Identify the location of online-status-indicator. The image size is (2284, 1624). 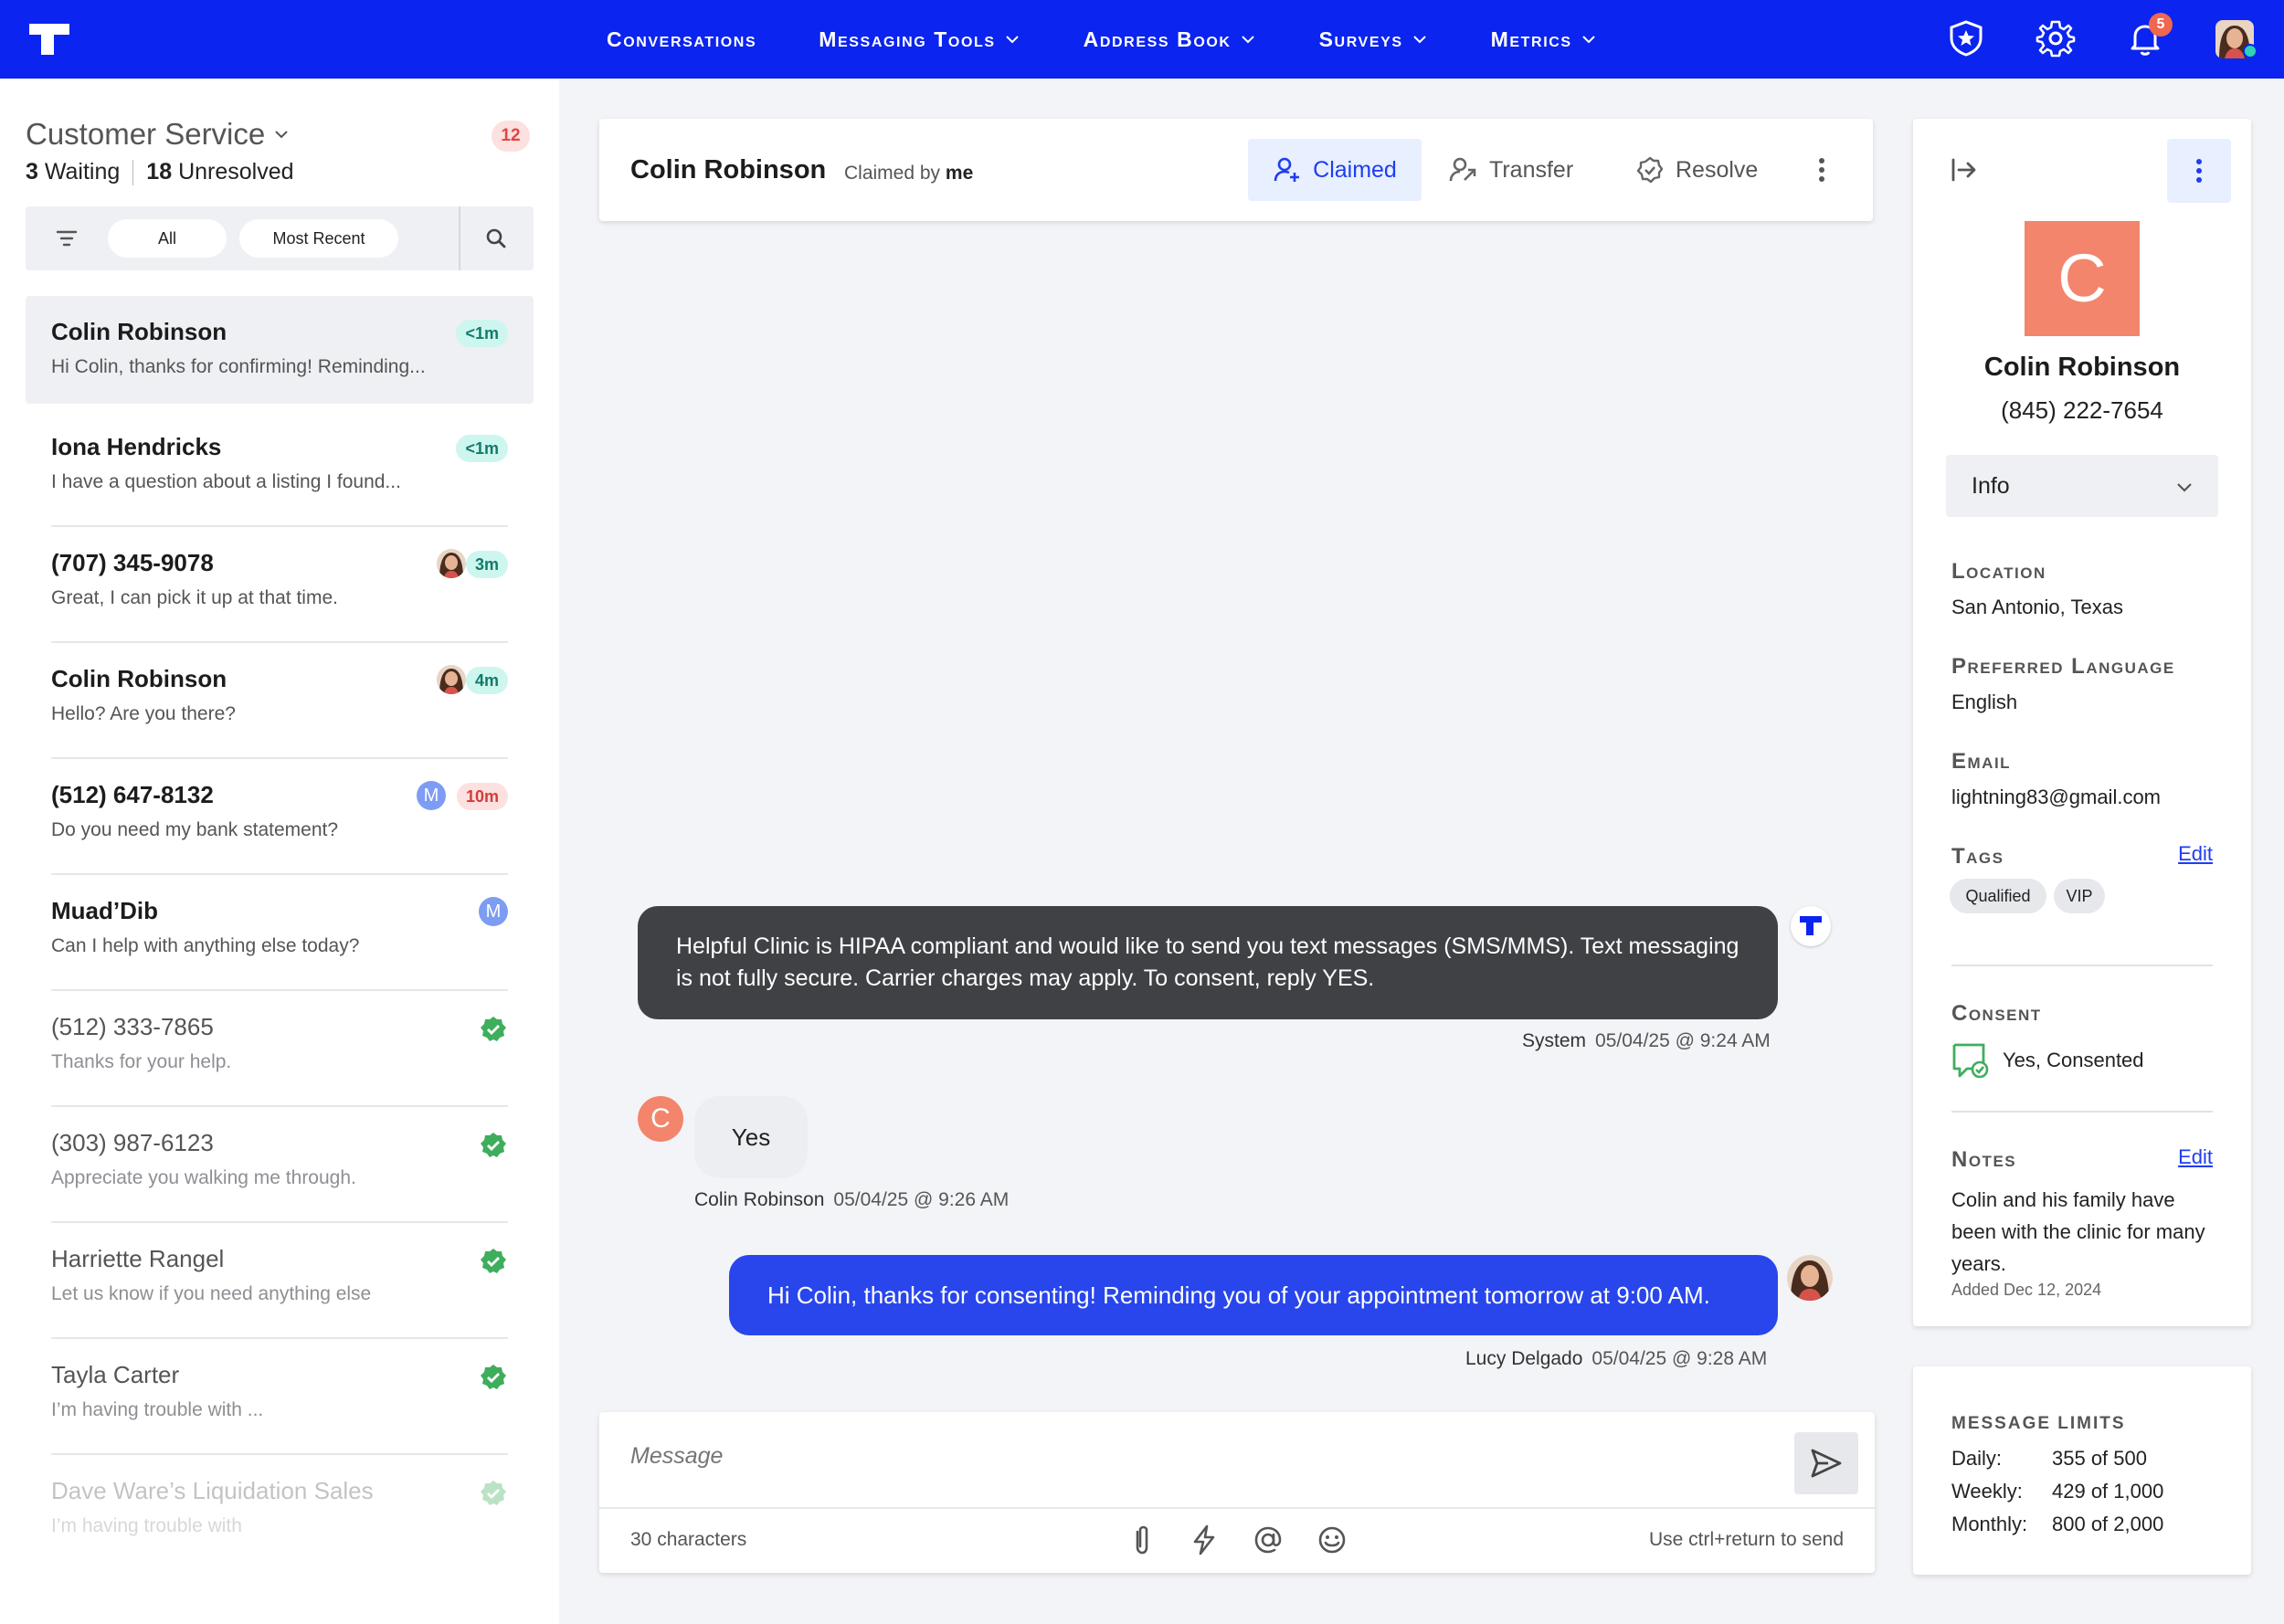
(2250, 51).